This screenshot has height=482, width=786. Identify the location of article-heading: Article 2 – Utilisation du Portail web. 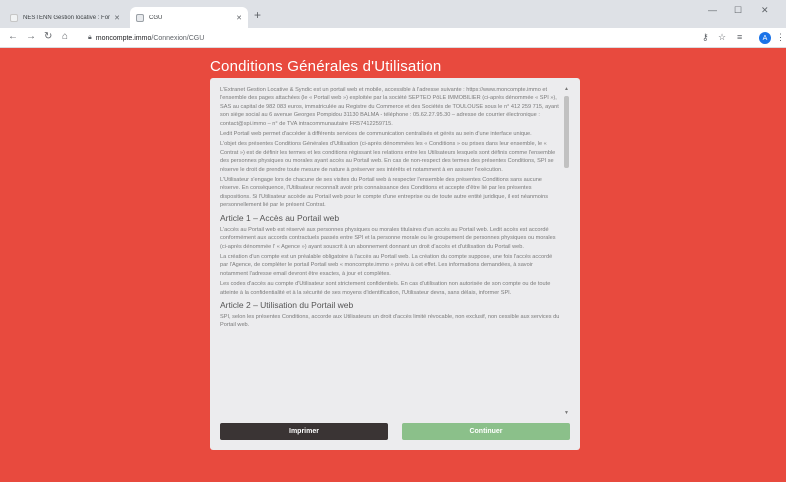
(287, 304).